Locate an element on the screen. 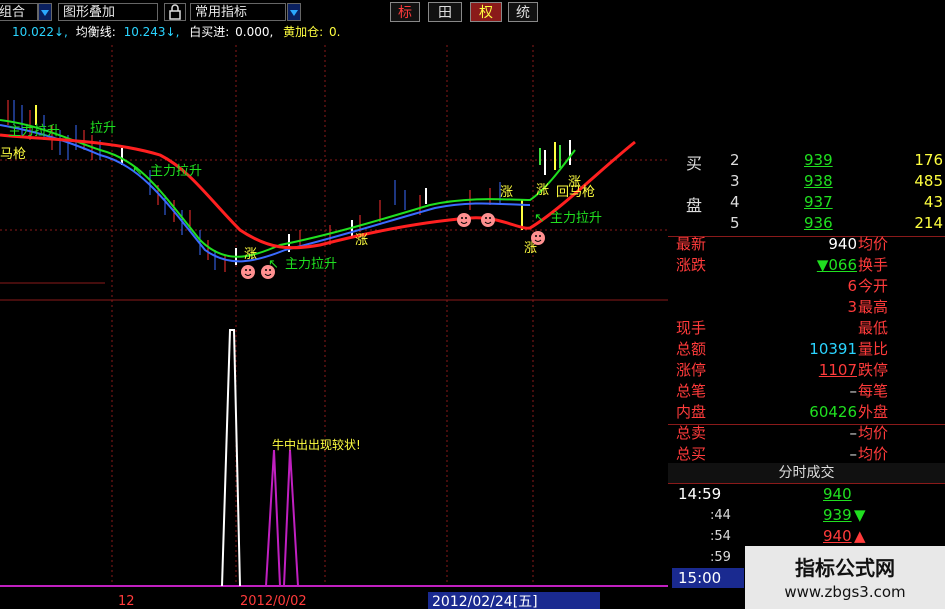  level-volume: 43 is located at coordinates (933, 202).